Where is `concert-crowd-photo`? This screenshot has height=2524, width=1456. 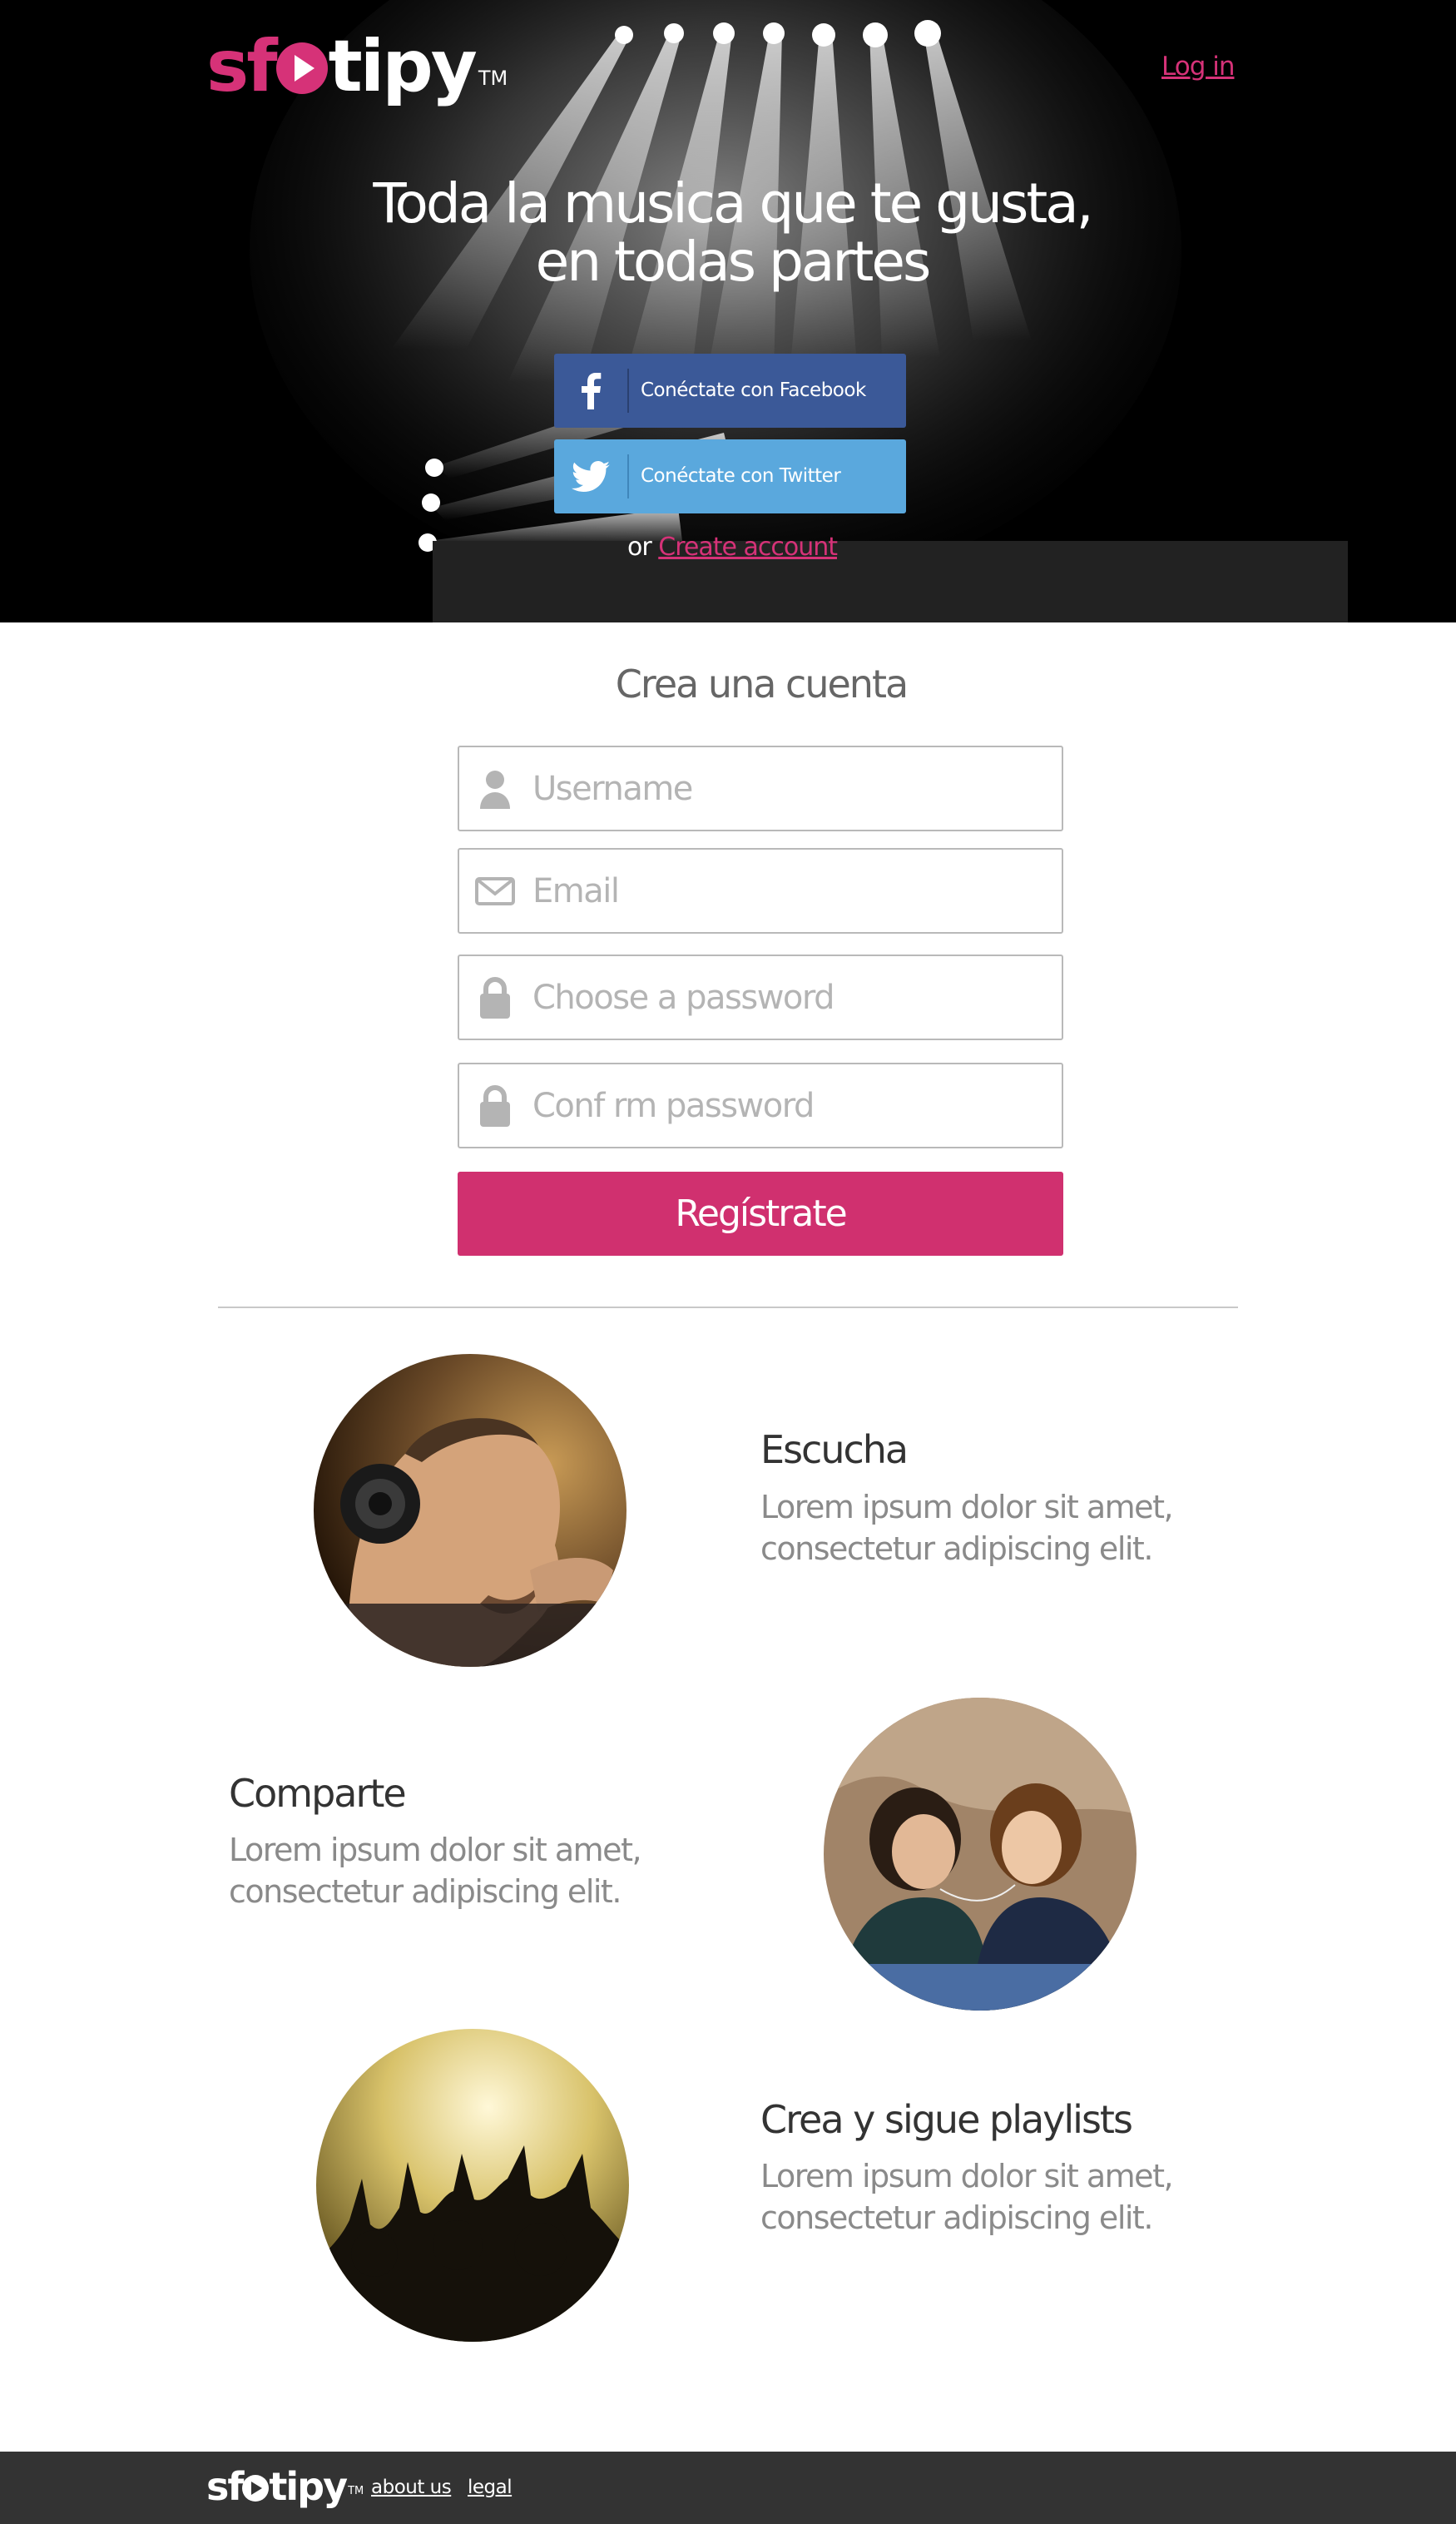
concert-crowd-photo is located at coordinates (472, 2185).